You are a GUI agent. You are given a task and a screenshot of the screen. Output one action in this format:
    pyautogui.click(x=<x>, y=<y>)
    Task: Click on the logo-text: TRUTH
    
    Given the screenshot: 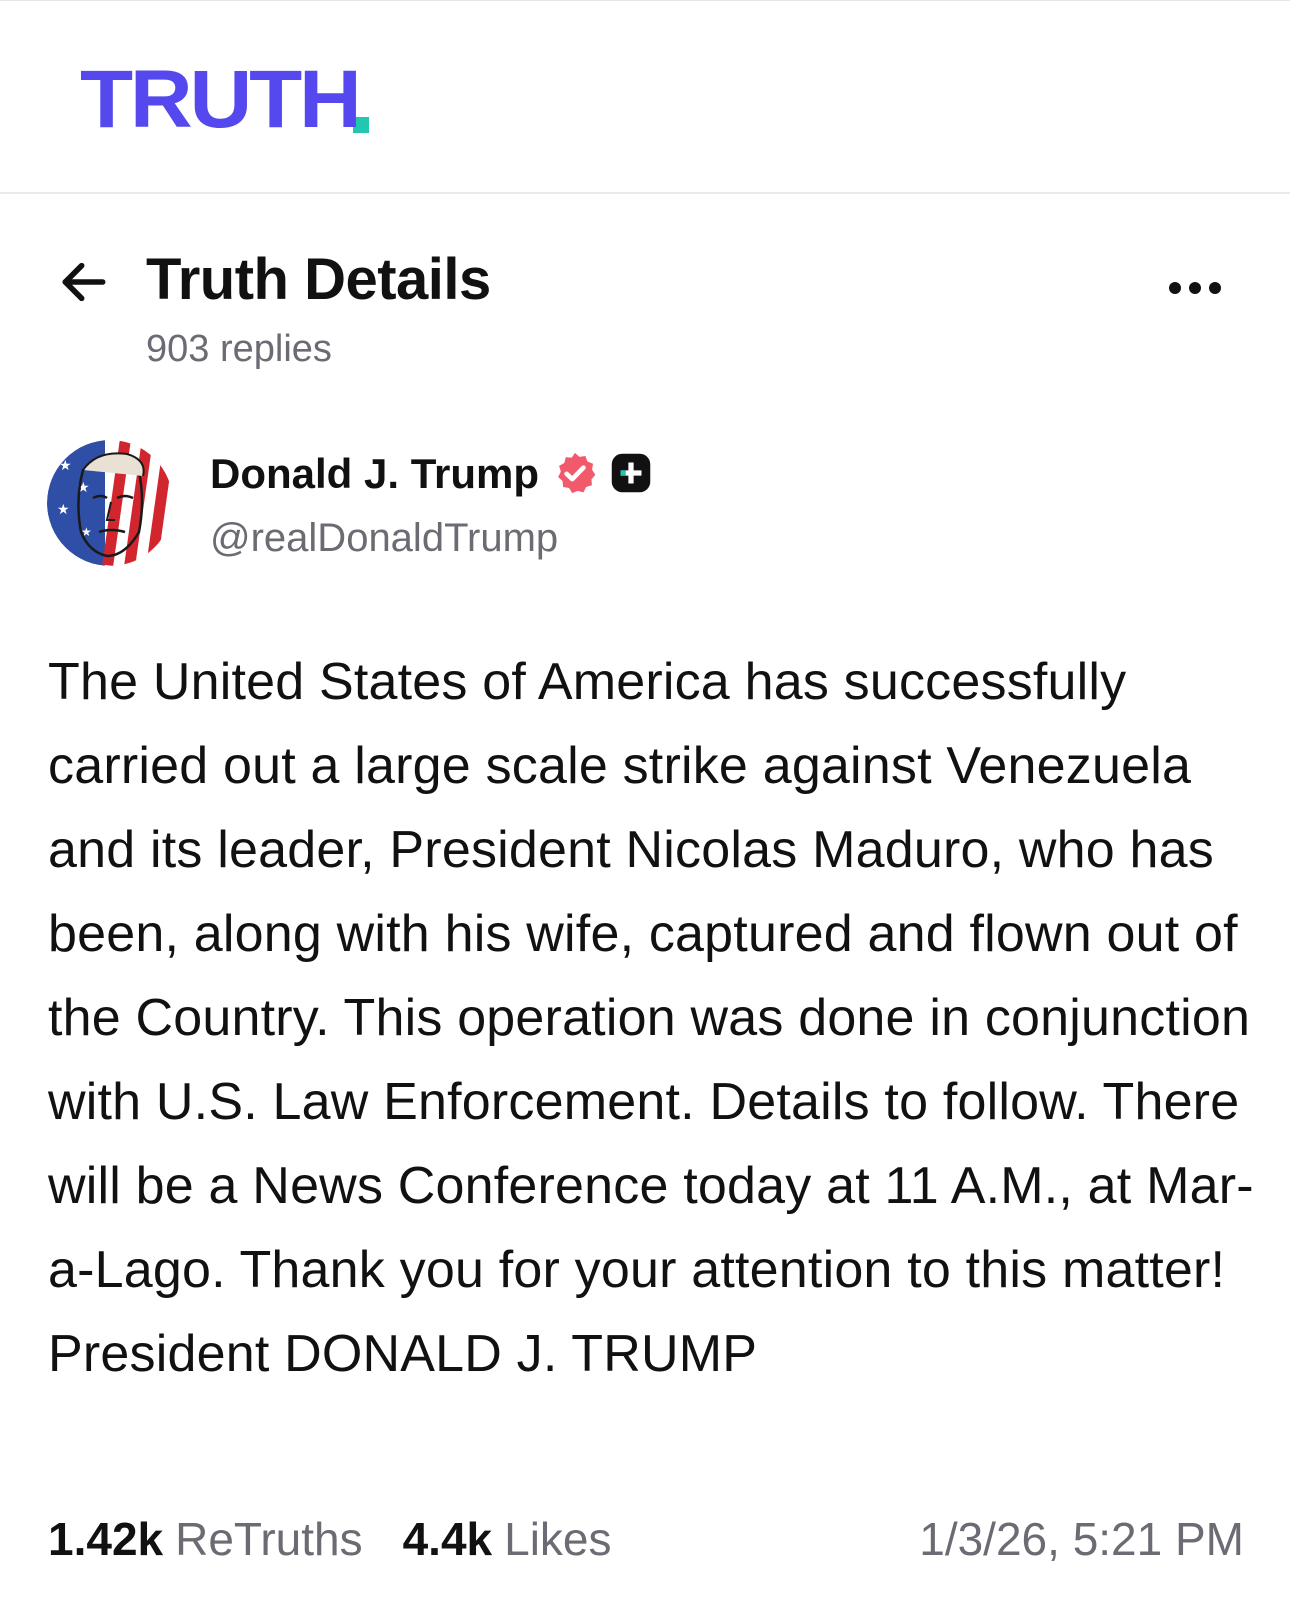 What is the action you would take?
    pyautogui.click(x=221, y=99)
    